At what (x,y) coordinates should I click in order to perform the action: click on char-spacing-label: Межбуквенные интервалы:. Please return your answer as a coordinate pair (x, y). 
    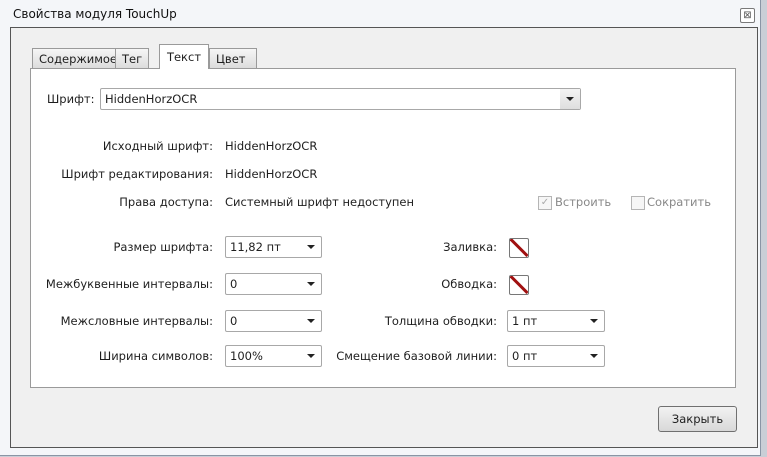
    Looking at the image, I should click on (129, 284).